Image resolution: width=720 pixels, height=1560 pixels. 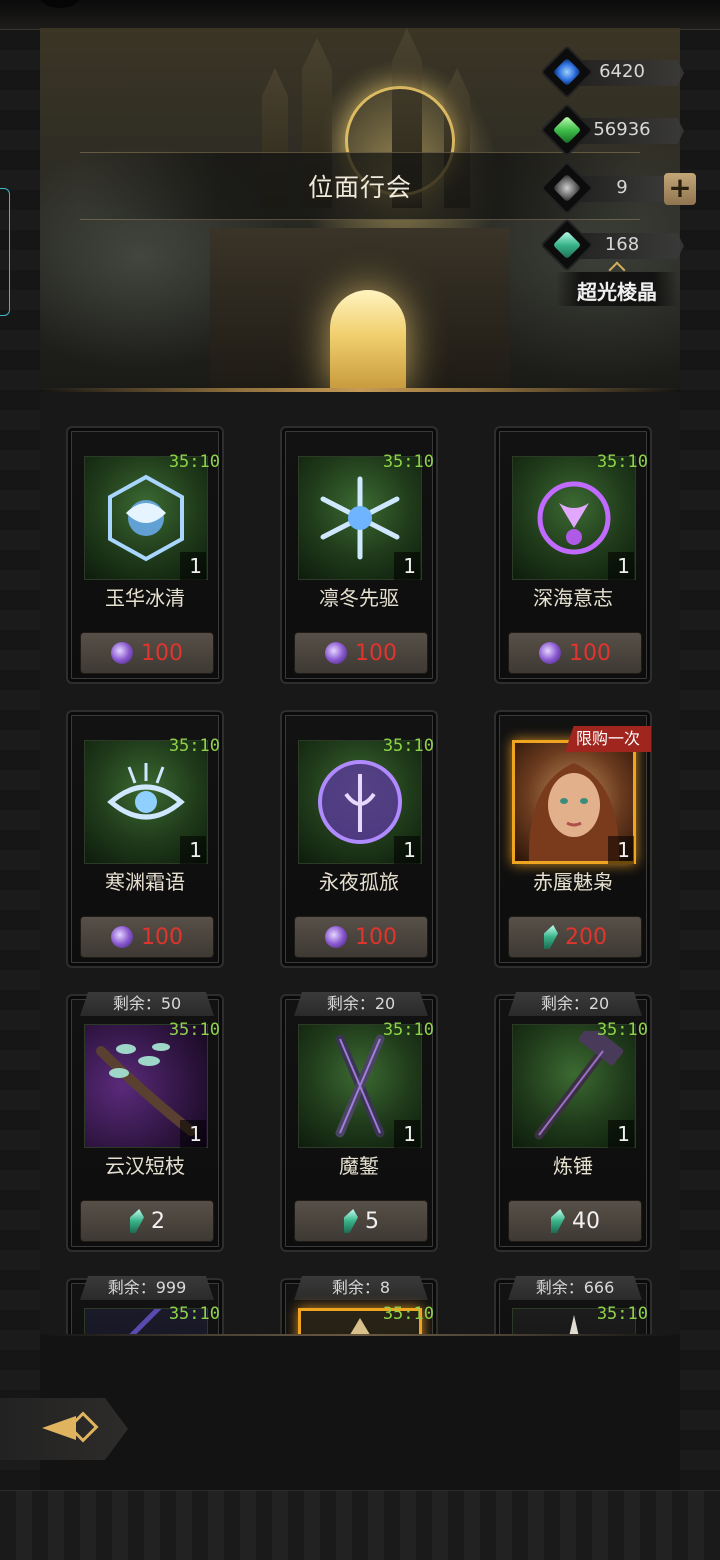 I want to click on side-tab-indicator, so click(x=5, y=252).